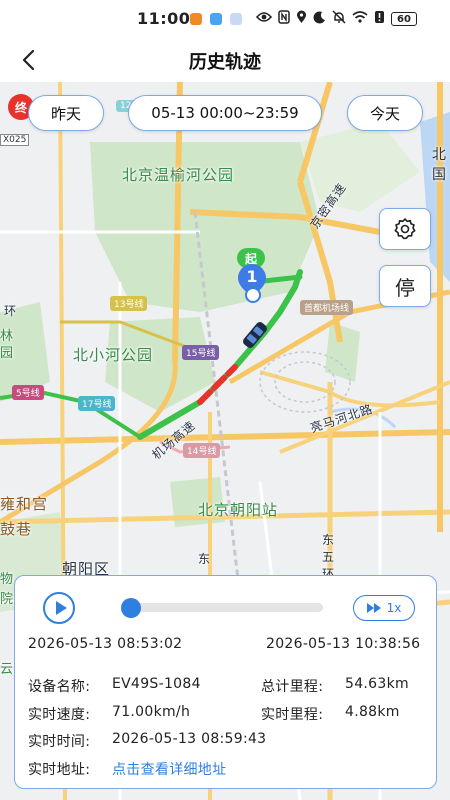  What do you see at coordinates (15, 140) in the screenshot?
I see `map-label-road-code: X025` at bounding box center [15, 140].